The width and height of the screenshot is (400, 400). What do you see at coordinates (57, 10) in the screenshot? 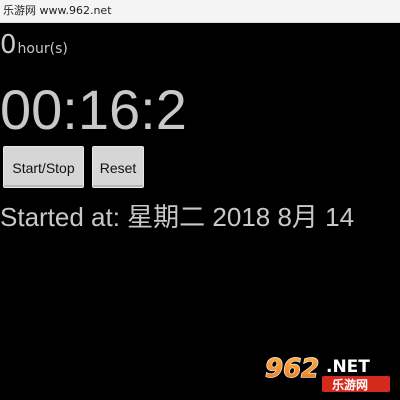
I see `site-watermark: 乐游网 www.962.net` at bounding box center [57, 10].